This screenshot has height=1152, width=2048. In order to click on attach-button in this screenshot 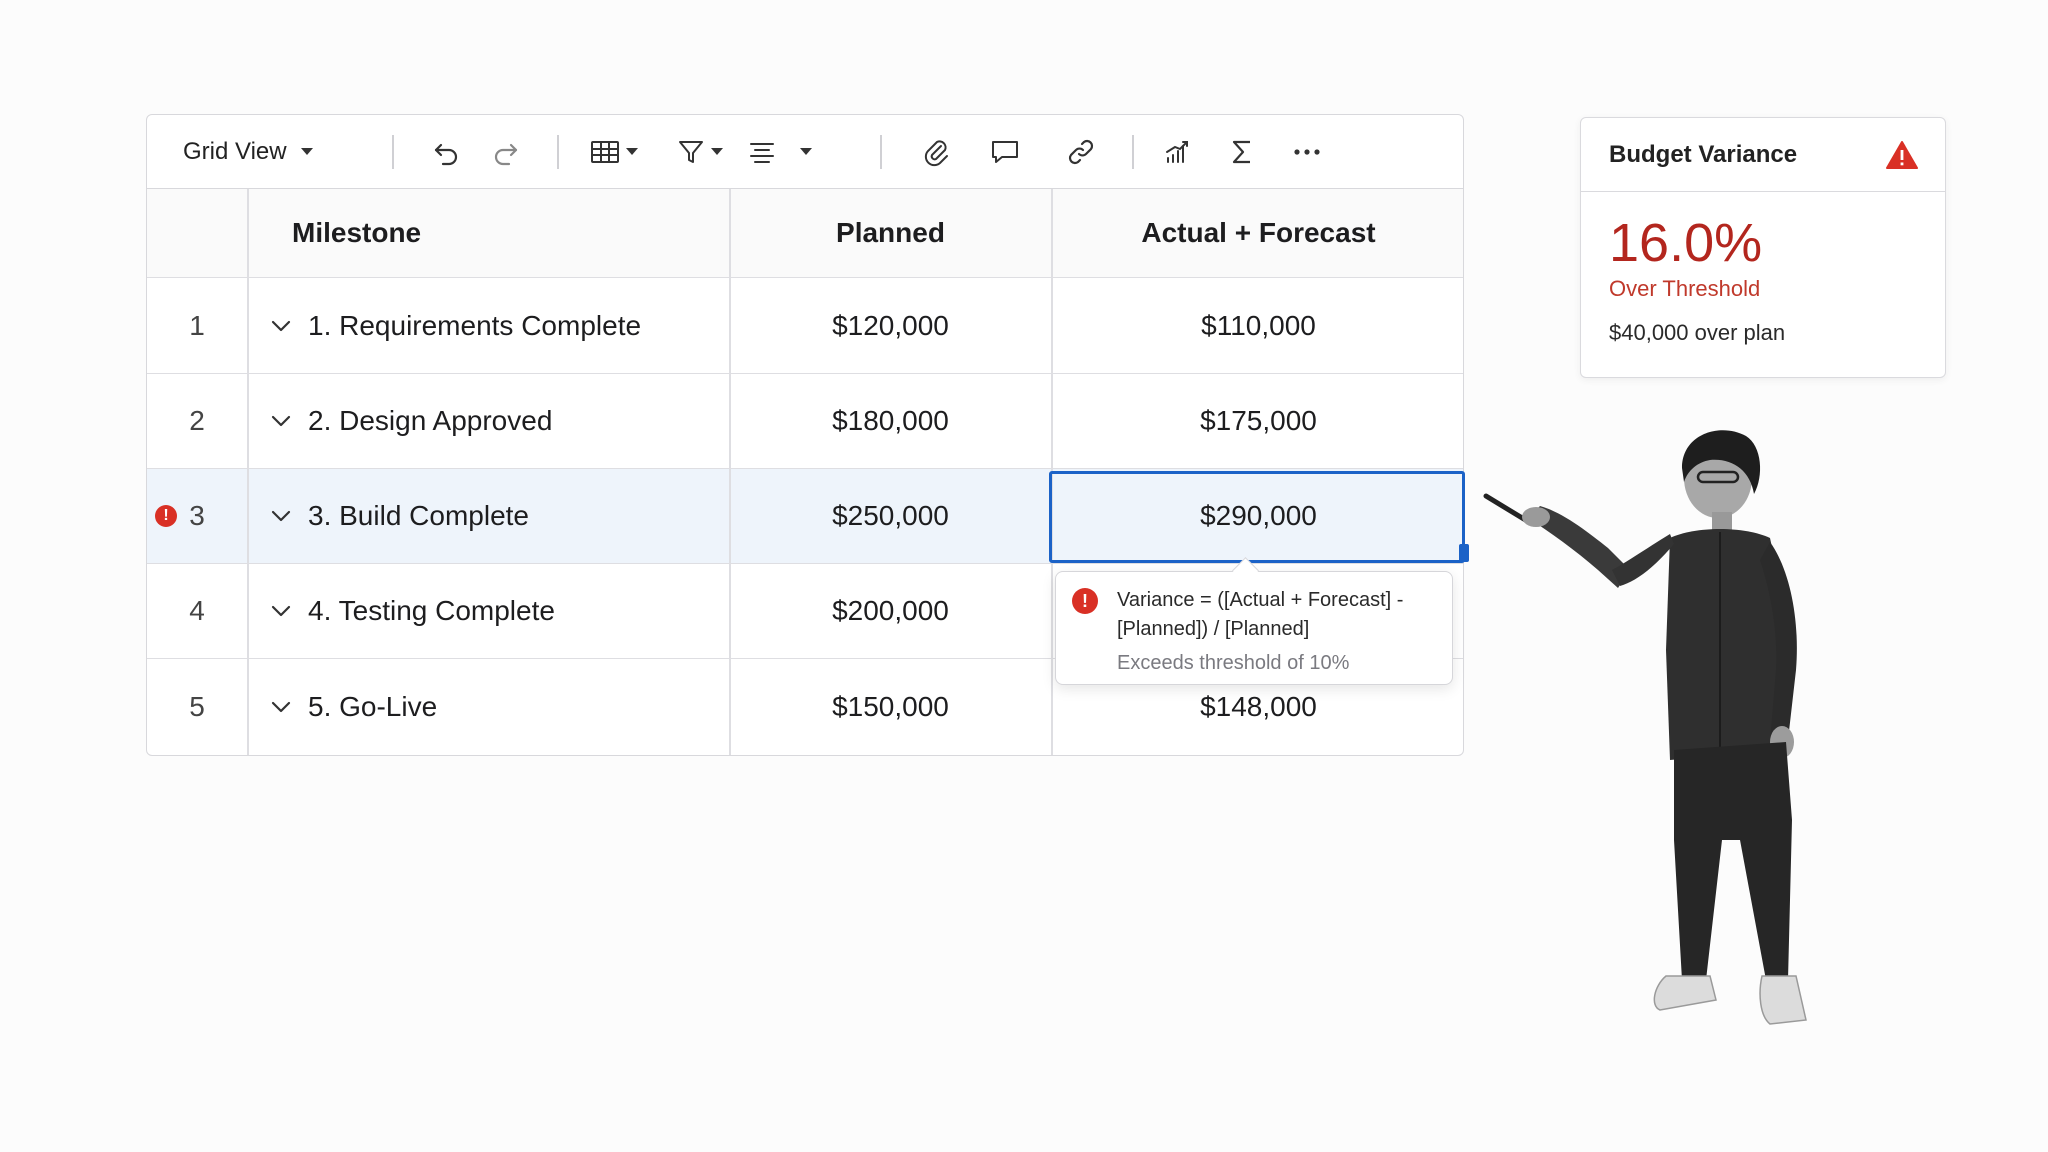, I will do `click(936, 152)`.